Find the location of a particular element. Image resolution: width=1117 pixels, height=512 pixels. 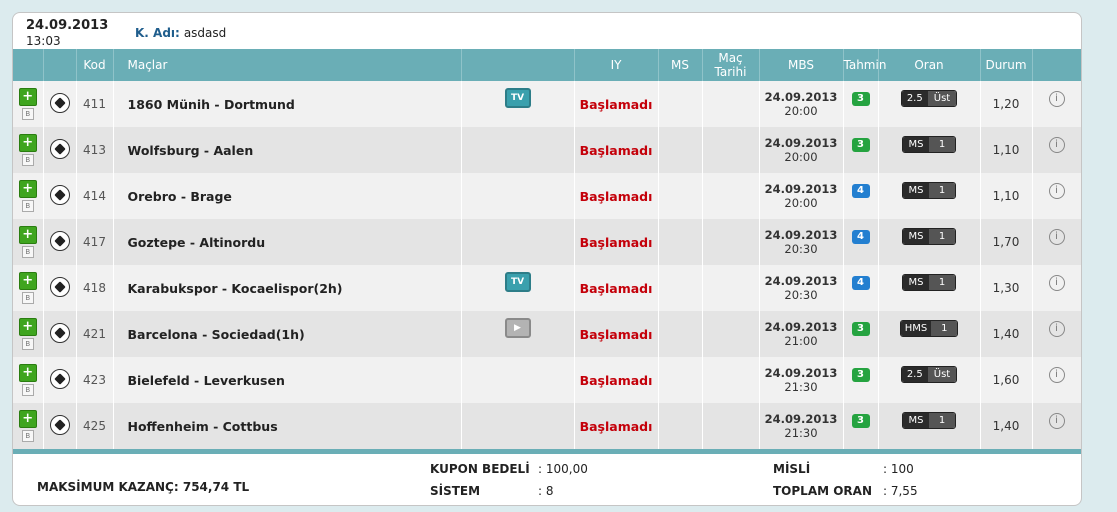

col-tahmin: Tahmin is located at coordinates (864, 65).